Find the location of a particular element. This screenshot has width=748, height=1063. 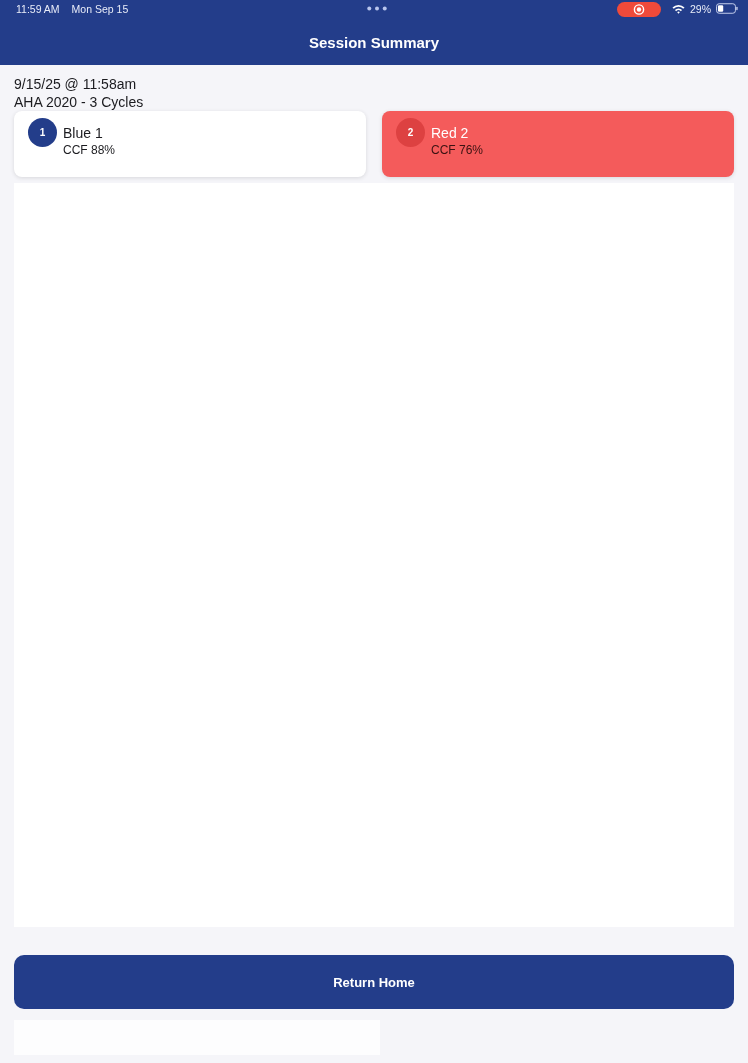

session-protocol: AHA 2020 - 3 Cycles is located at coordinates (79, 102).